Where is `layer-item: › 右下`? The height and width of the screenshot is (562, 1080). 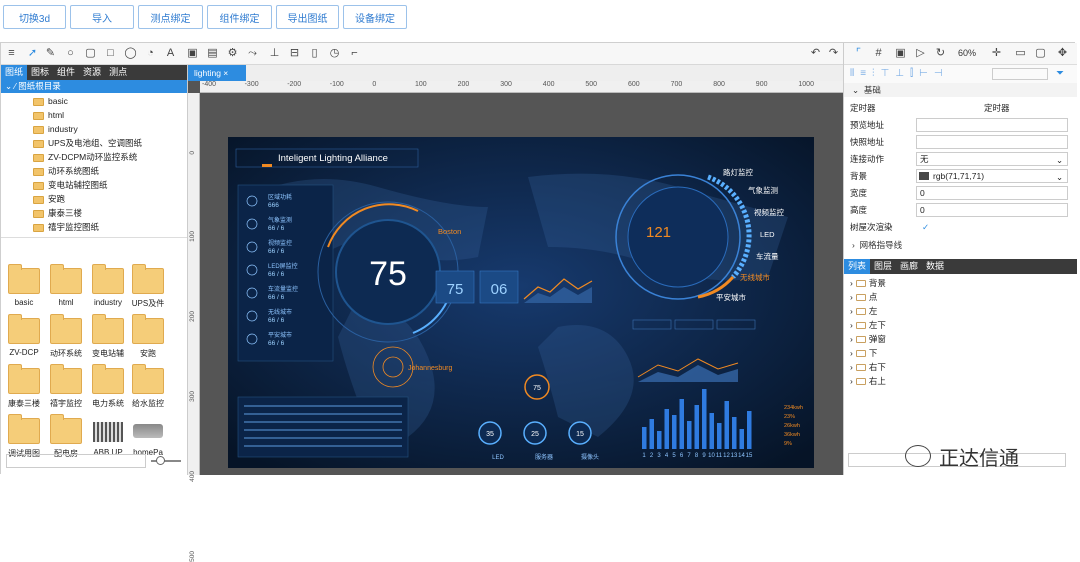
layer-item: › 右下 is located at coordinates (868, 367).